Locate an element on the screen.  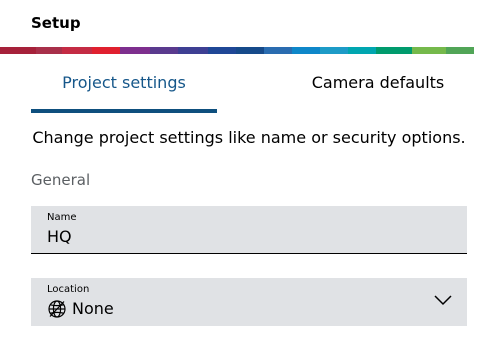
tab-camera-defaults: Camera defaults is located at coordinates (378, 83).